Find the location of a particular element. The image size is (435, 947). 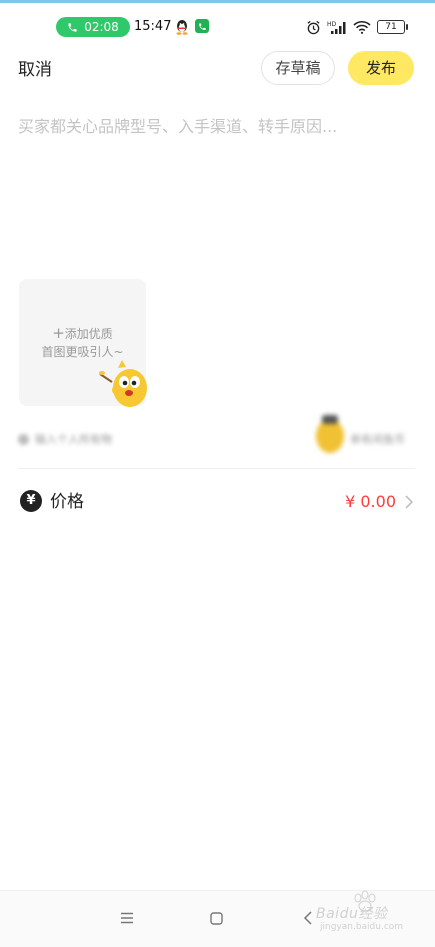

wechat-call-icon is located at coordinates (202, 26).